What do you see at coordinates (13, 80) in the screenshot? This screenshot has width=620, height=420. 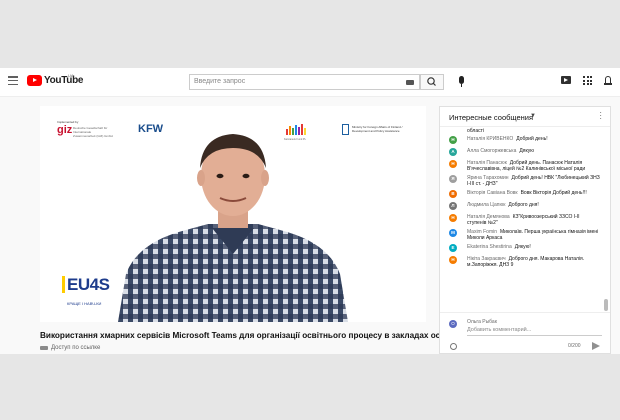 I see `hamburger-menu-icon` at bounding box center [13, 80].